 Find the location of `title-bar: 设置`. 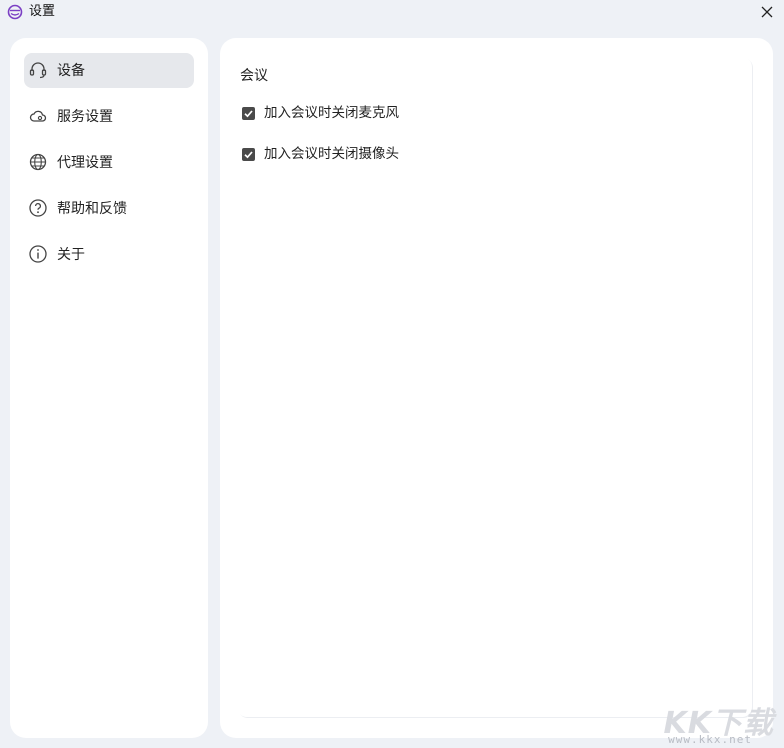

title-bar: 设置 is located at coordinates (392, 13).